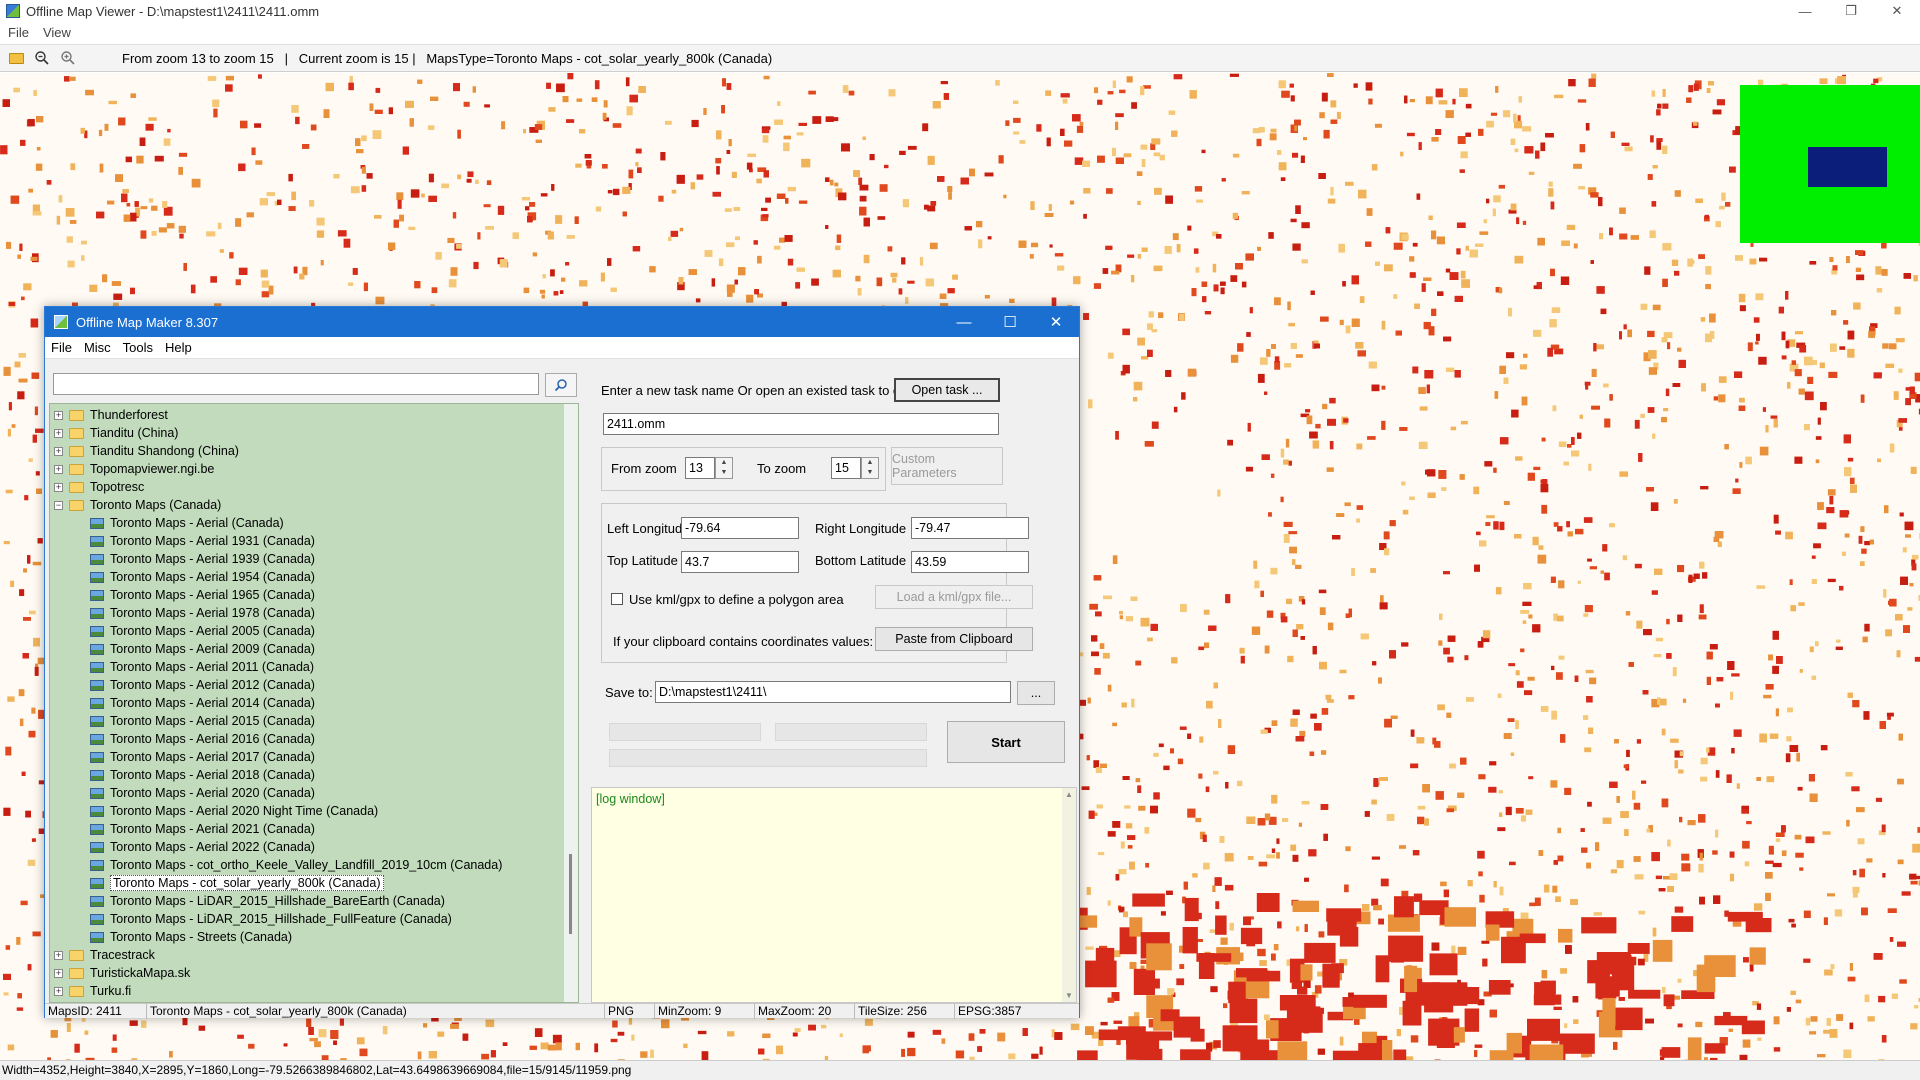 The height and width of the screenshot is (1080, 1920). I want to click on restore-icon: ❐, so click(1851, 11).